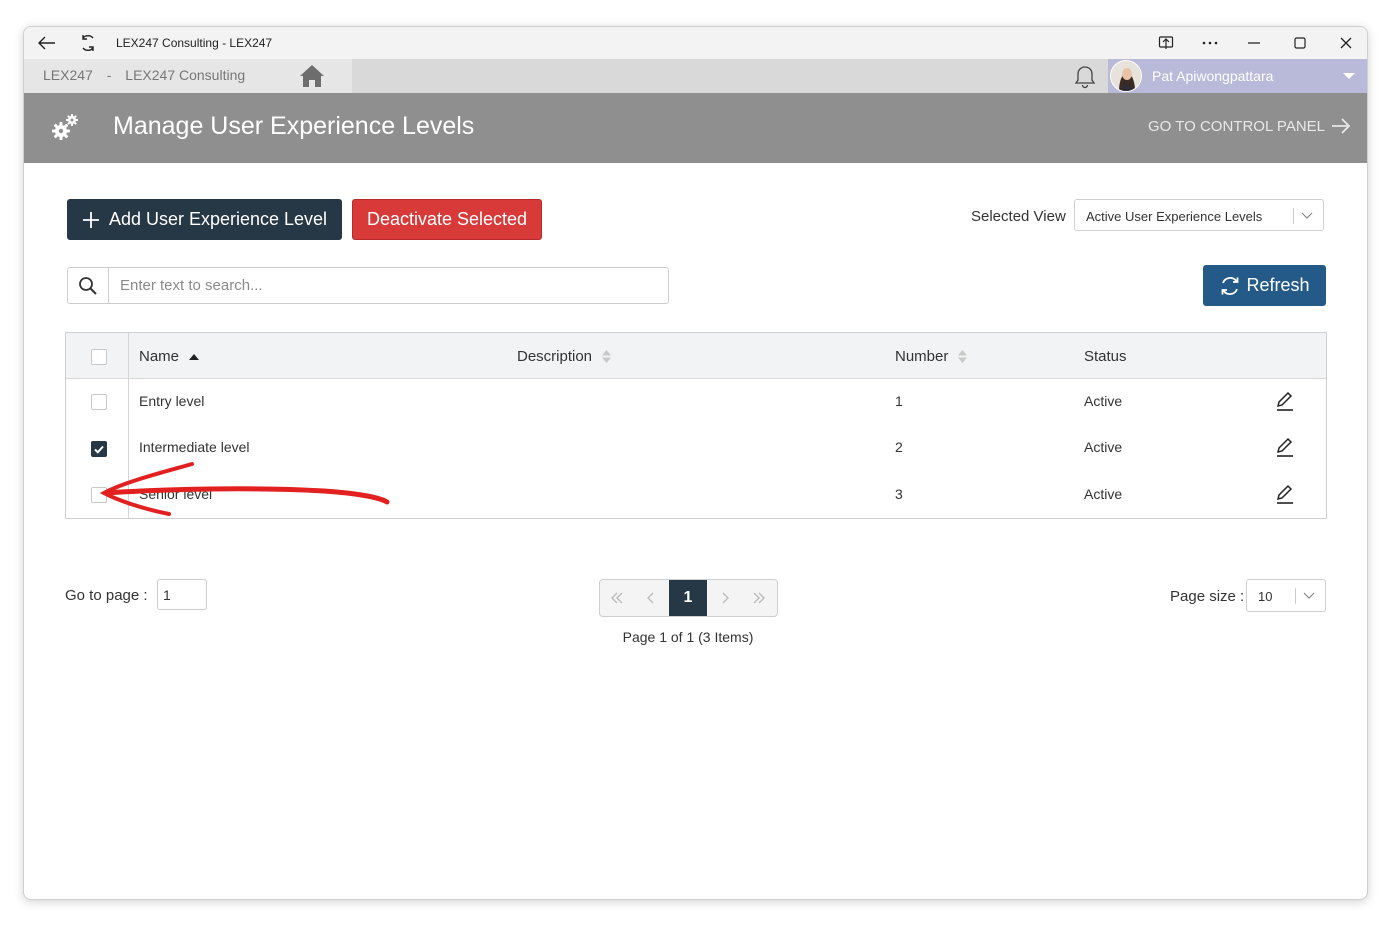 This screenshot has height=925, width=1390. I want to click on column-header-description: Description, so click(564, 356).